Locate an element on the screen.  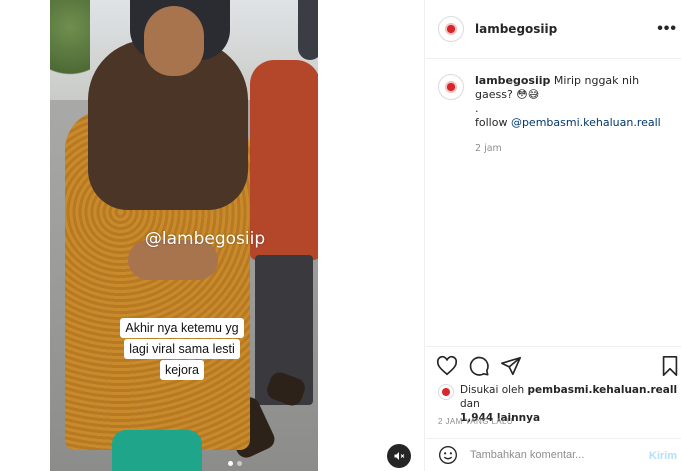
comment-avatar is located at coordinates (451, 87).